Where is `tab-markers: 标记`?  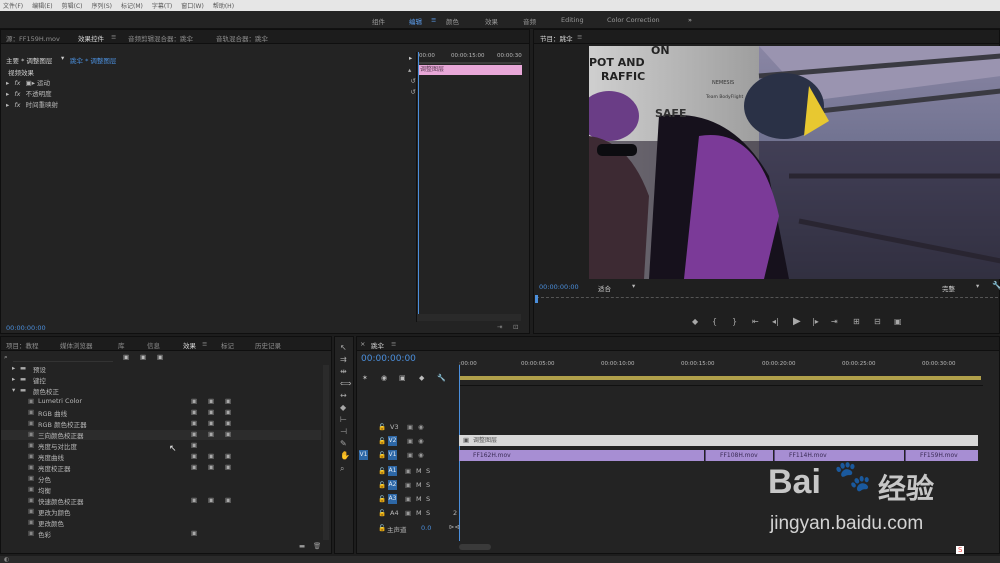 tab-markers: 标记 is located at coordinates (227, 345).